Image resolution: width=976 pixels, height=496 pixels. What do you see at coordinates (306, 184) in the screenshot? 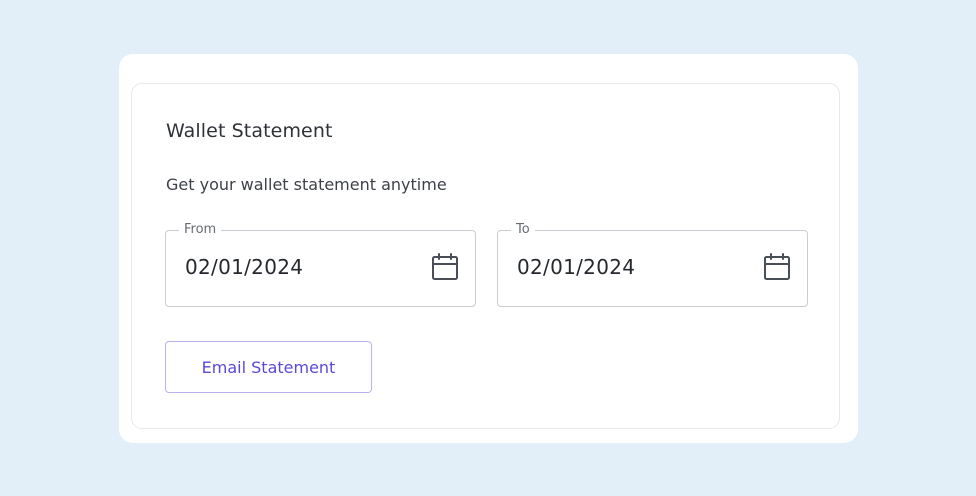
I see `card-subtitle: Get your wallet statement anytime` at bounding box center [306, 184].